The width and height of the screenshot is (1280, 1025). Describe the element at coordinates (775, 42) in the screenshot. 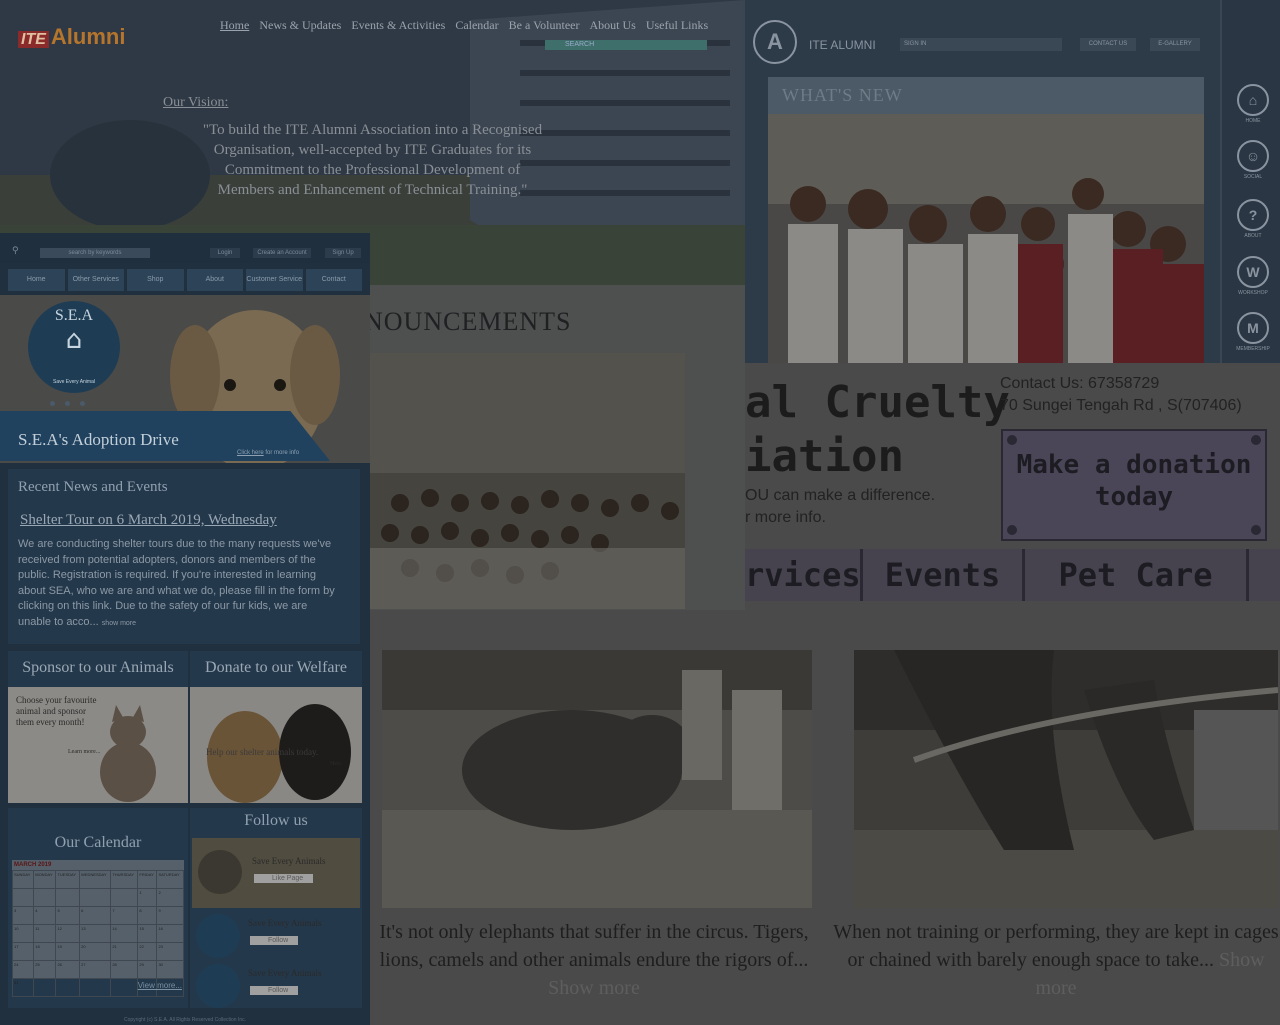

I see `ite-logo-icon: A` at that location.